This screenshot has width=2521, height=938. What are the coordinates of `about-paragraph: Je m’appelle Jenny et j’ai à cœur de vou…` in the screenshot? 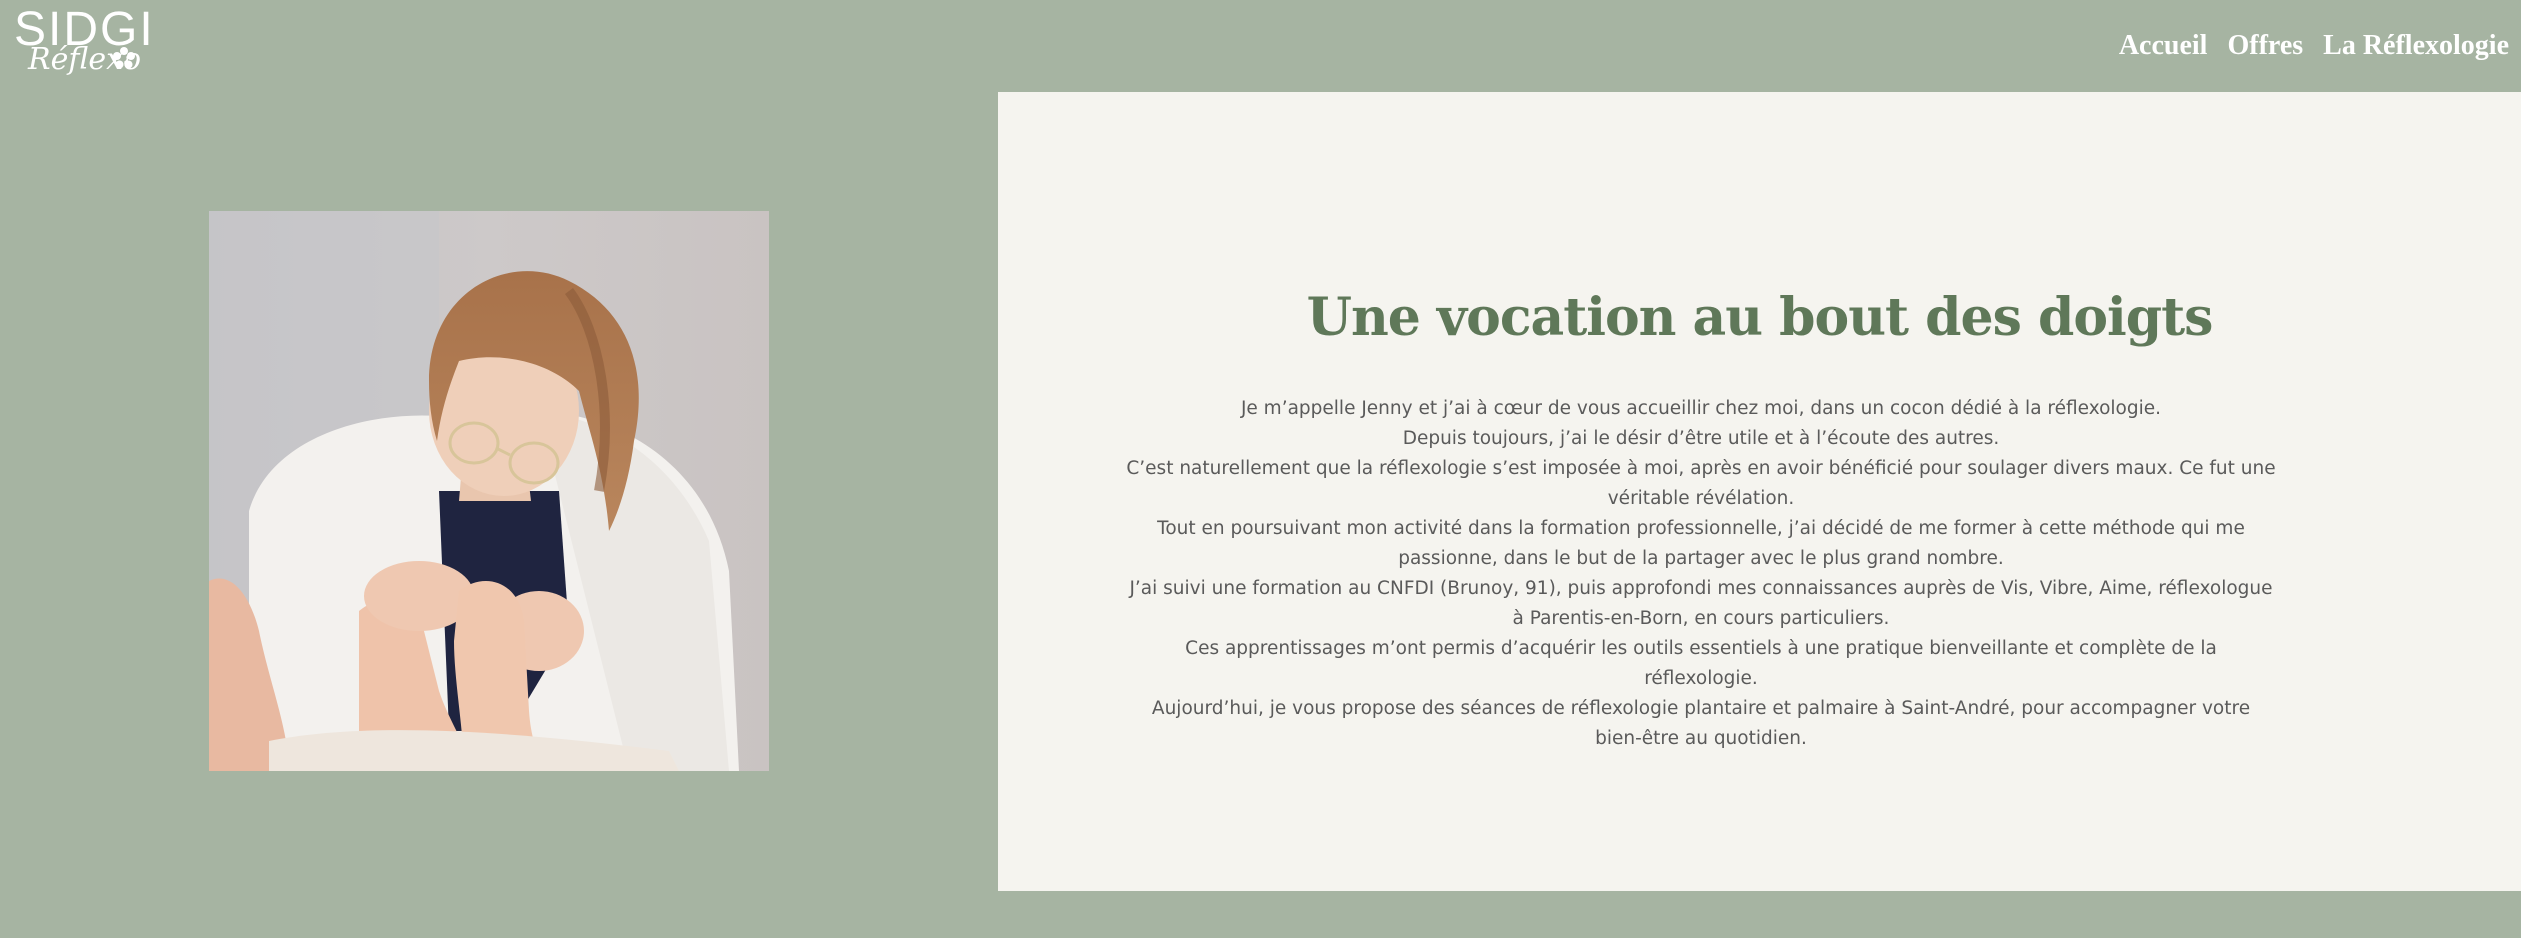 It's located at (1701, 408).